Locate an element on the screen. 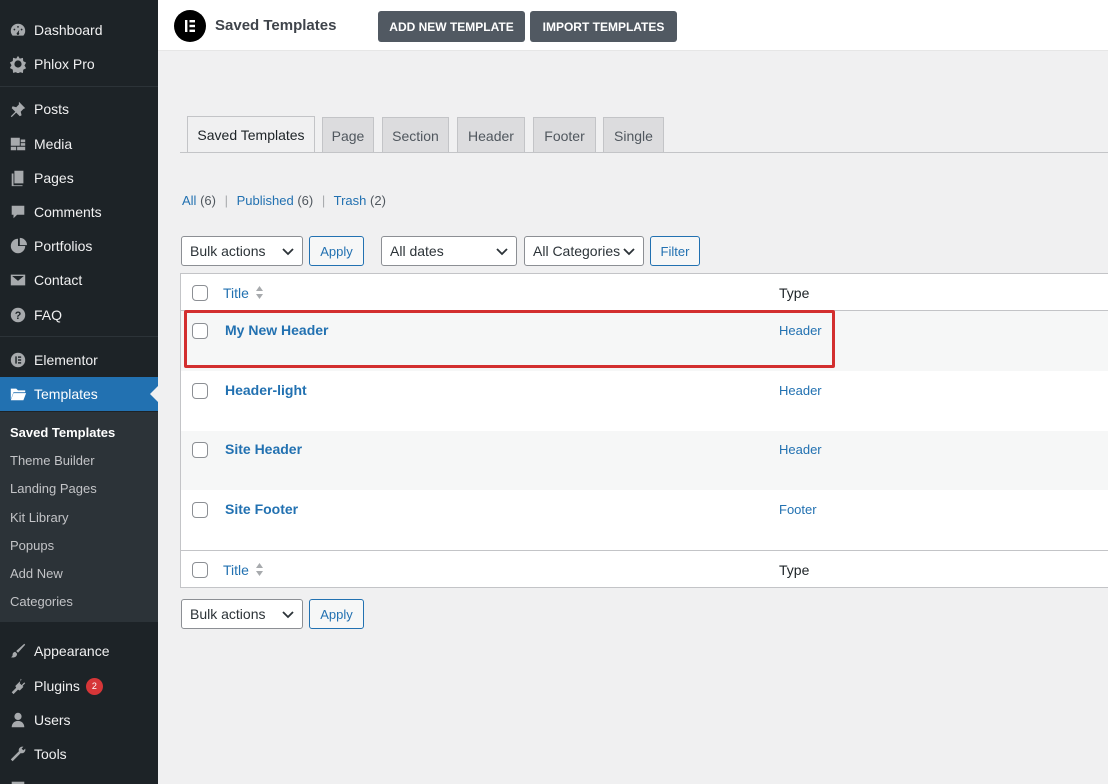  submenu-item-categories: Categories is located at coordinates (41, 601).